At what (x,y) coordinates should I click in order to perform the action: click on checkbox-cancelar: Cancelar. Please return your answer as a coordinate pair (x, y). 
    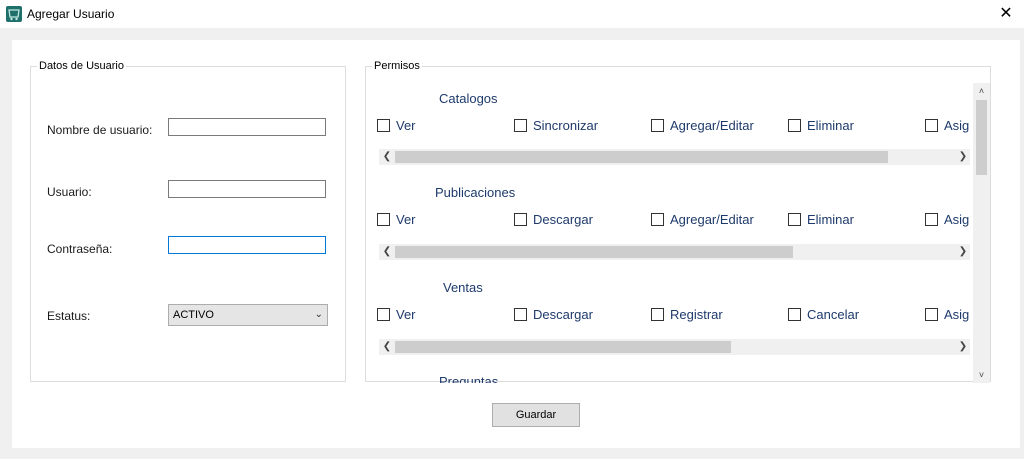
    Looking at the image, I should click on (823, 314).